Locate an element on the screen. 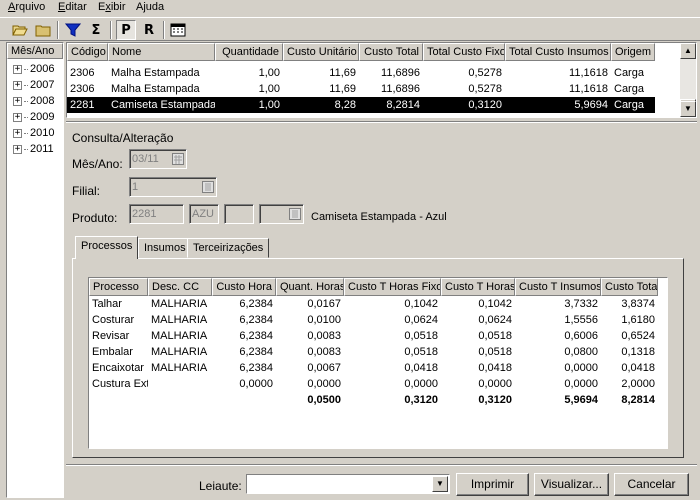 Image resolution: width=700 pixels, height=500 pixels. scroll-down-icon: ▼ is located at coordinates (688, 109).